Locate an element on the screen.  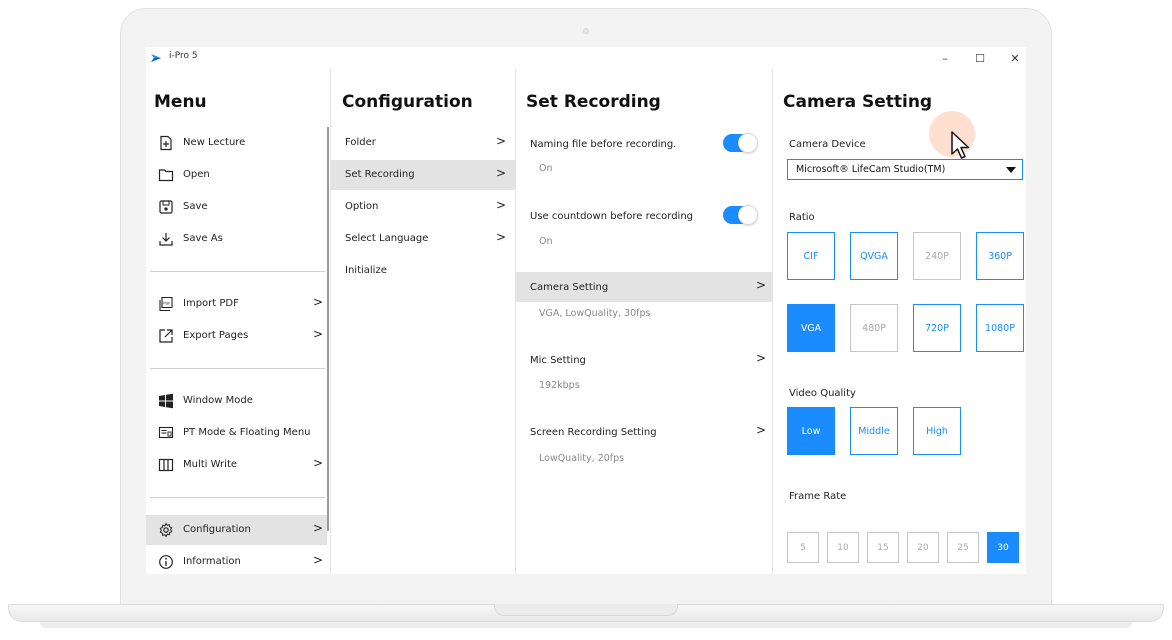
laptop-notch is located at coordinates (586, 610).